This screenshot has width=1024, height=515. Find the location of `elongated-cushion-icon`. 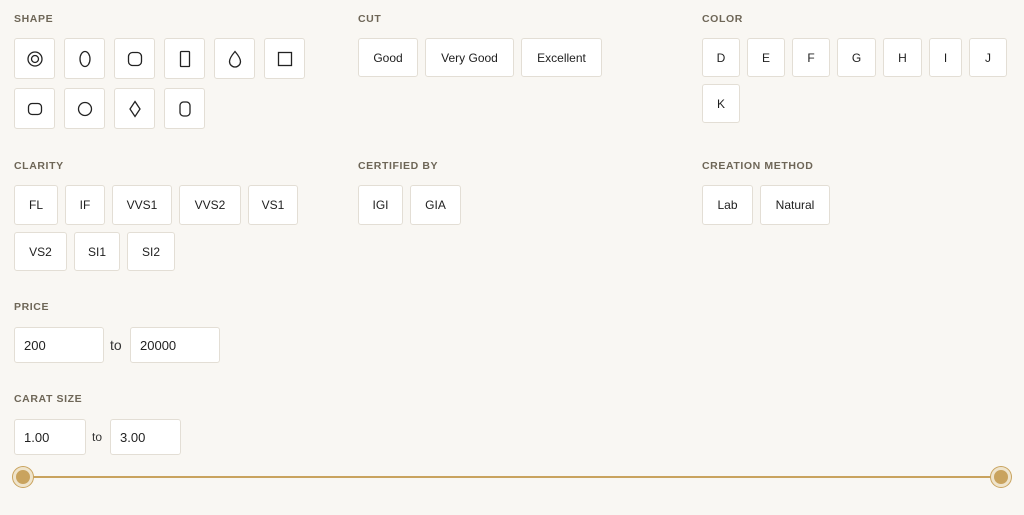

elongated-cushion-icon is located at coordinates (184, 108).